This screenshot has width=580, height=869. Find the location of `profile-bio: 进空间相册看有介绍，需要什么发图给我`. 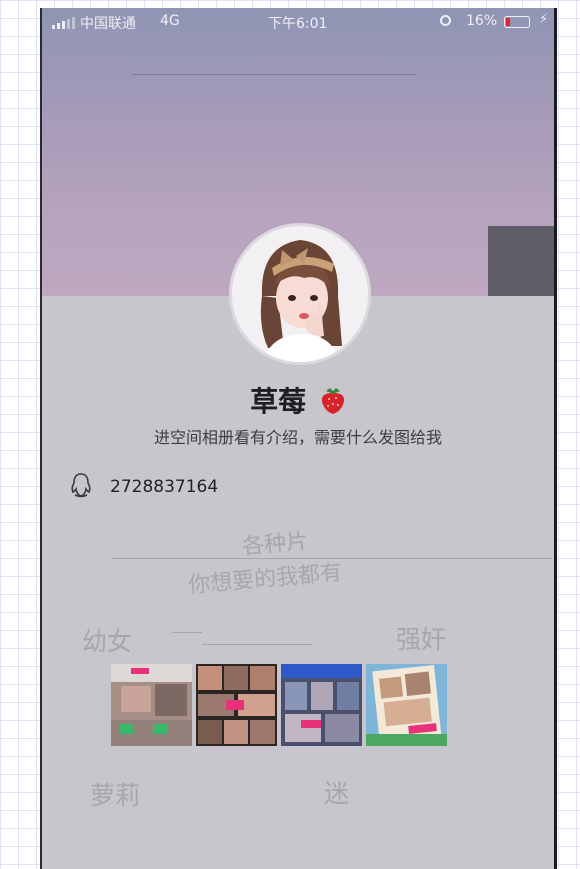

profile-bio: 进空间相册看有介绍，需要什么发图给我 is located at coordinates (297, 437).